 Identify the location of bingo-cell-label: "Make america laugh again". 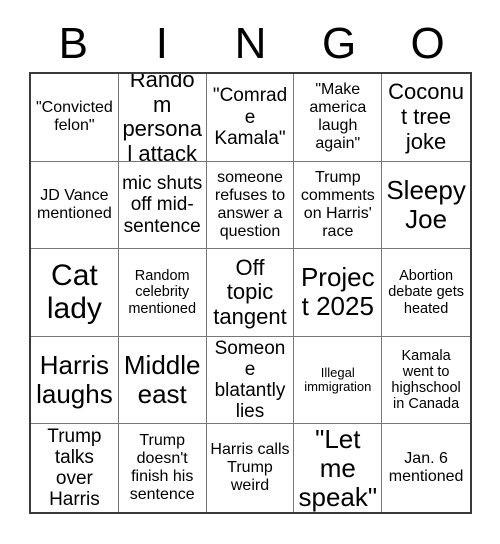
(338, 117).